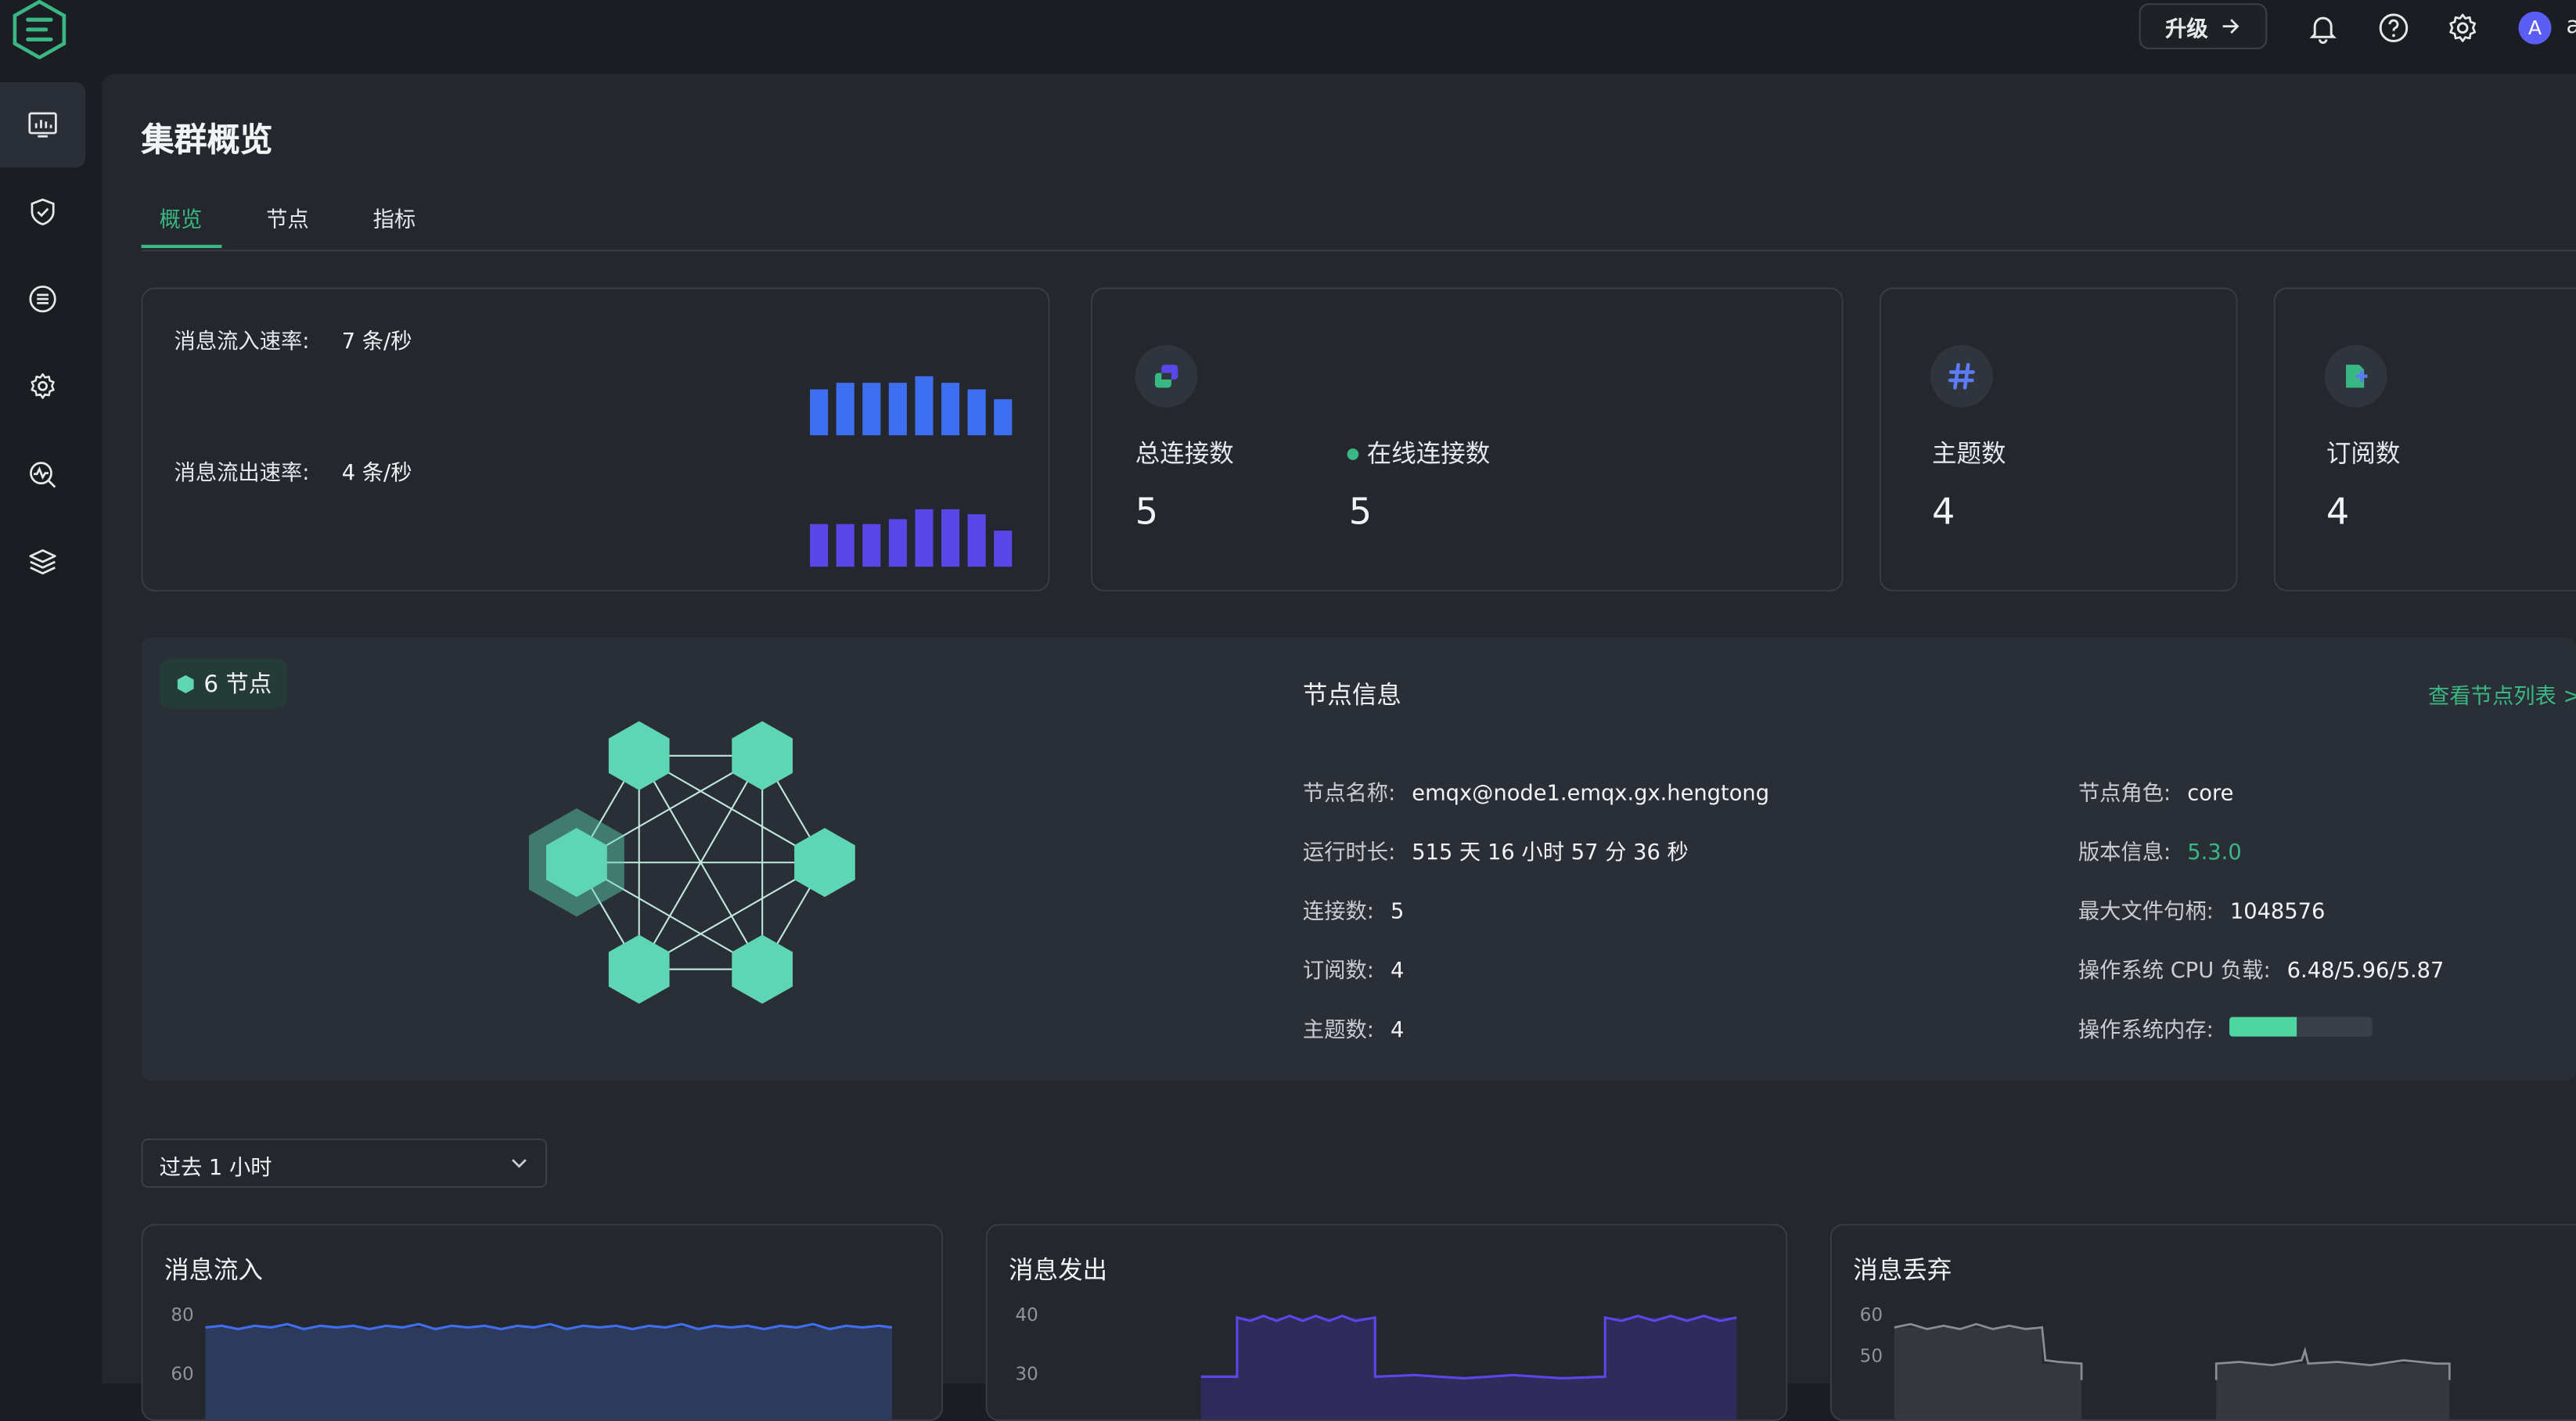 The height and width of the screenshot is (1421, 2576). Describe the element at coordinates (344, 1163) in the screenshot. I see `time-range-select: 过去 1 小时` at that location.